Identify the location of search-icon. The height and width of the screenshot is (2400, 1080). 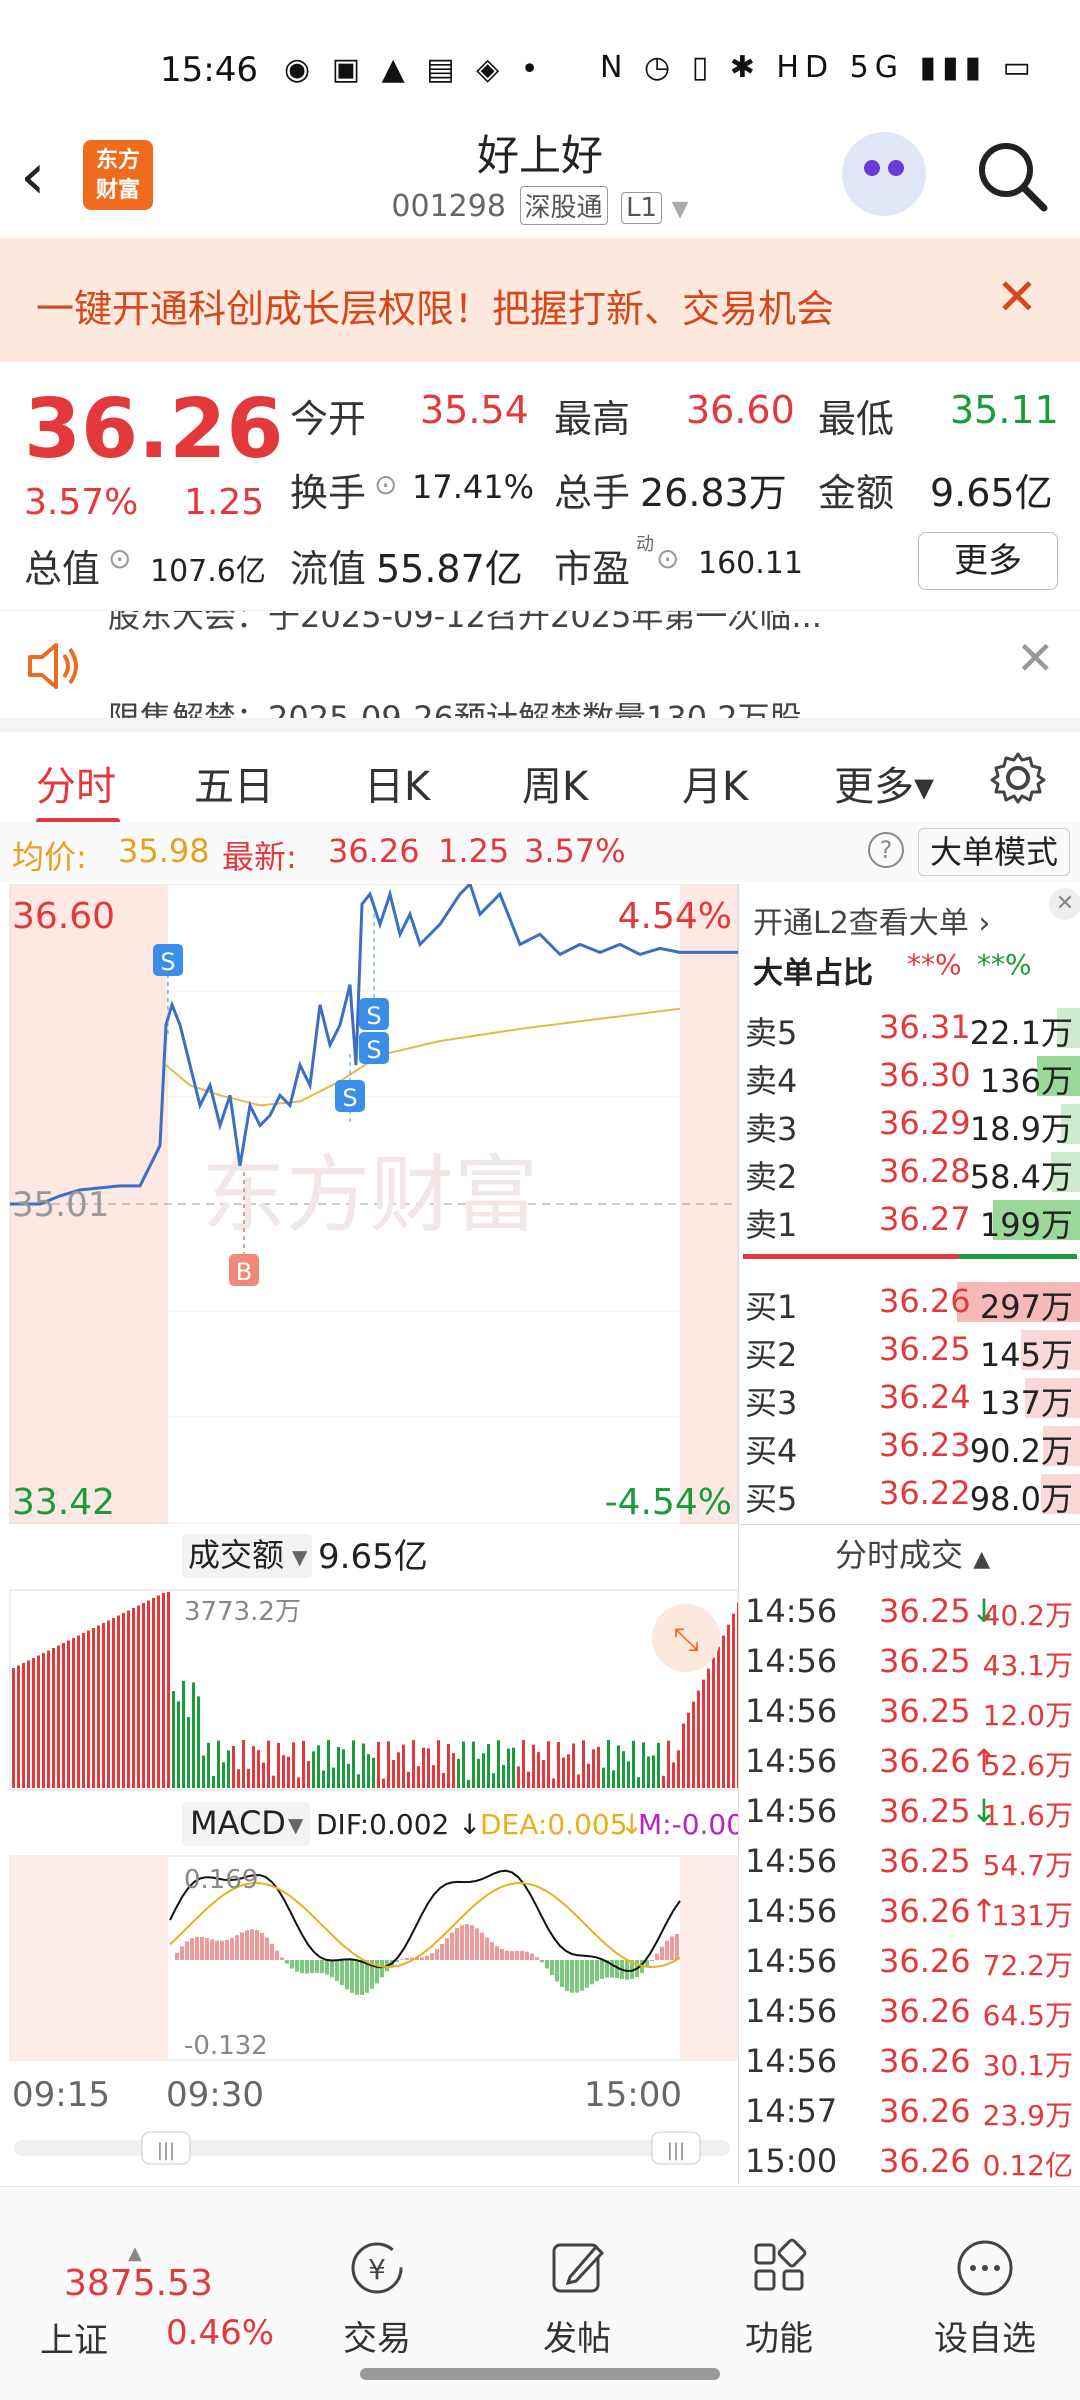
(1012, 176).